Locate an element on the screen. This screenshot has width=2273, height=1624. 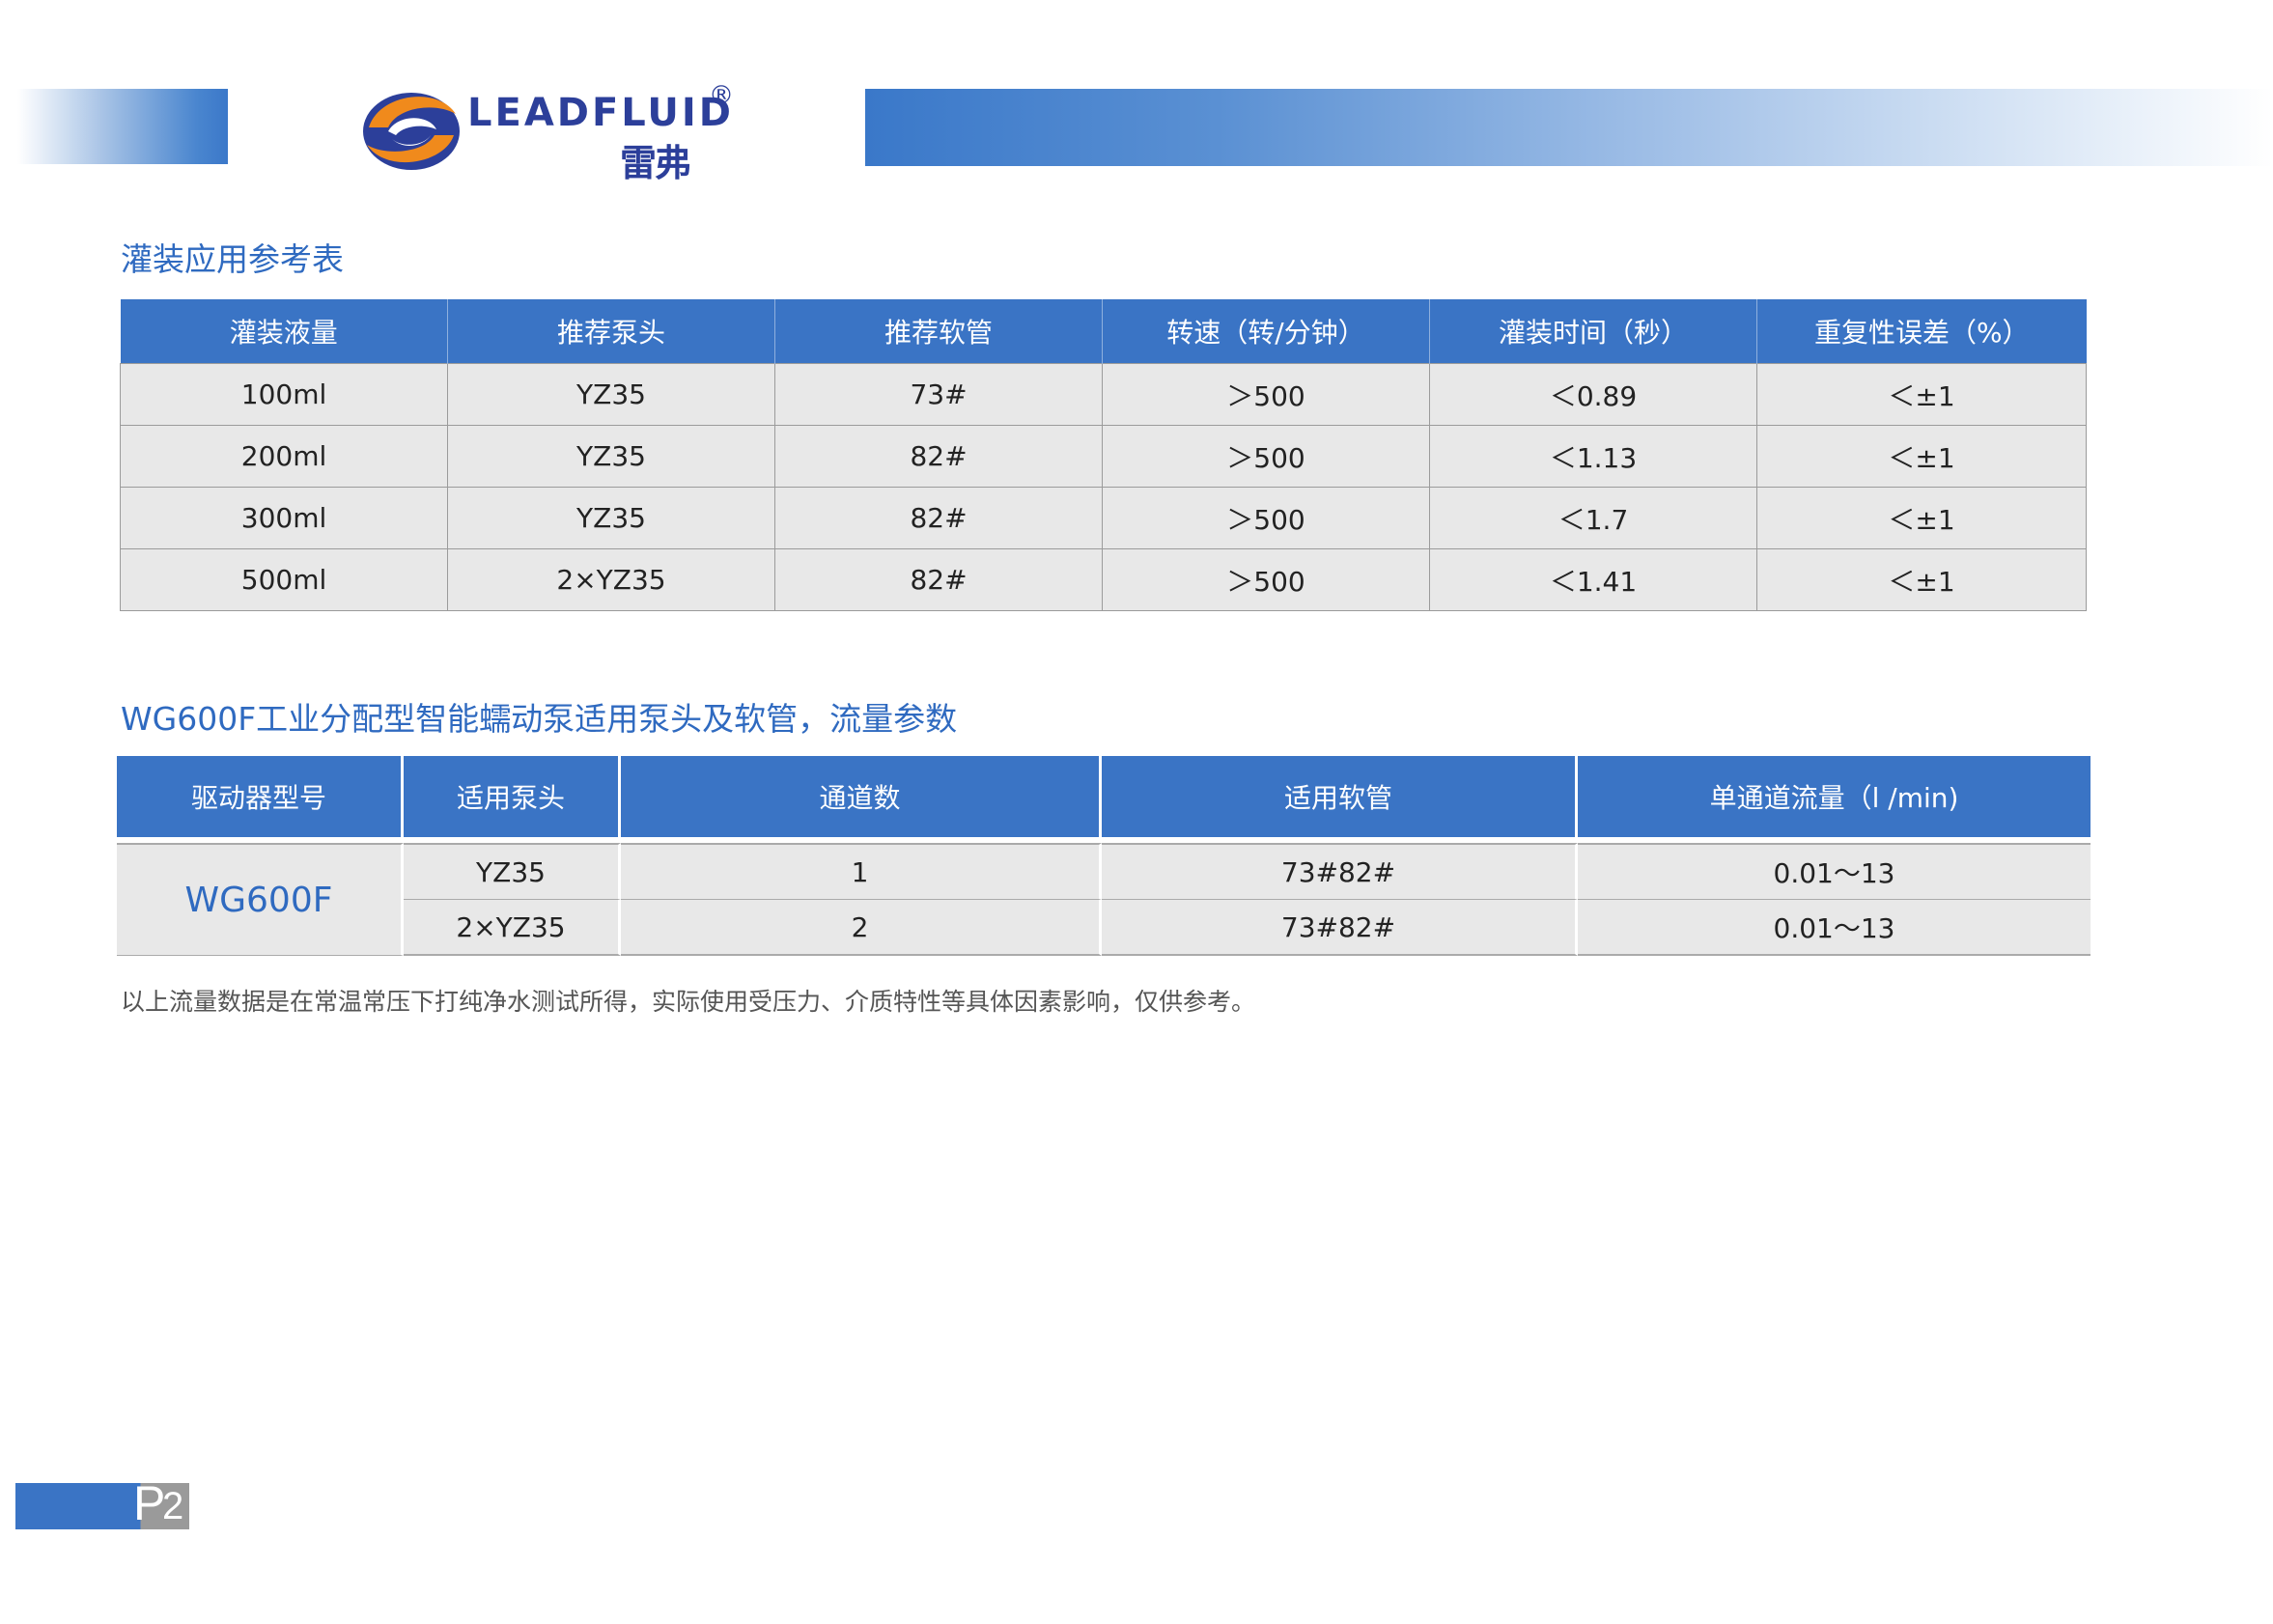
table-cell: 200ml is located at coordinates (284, 457).